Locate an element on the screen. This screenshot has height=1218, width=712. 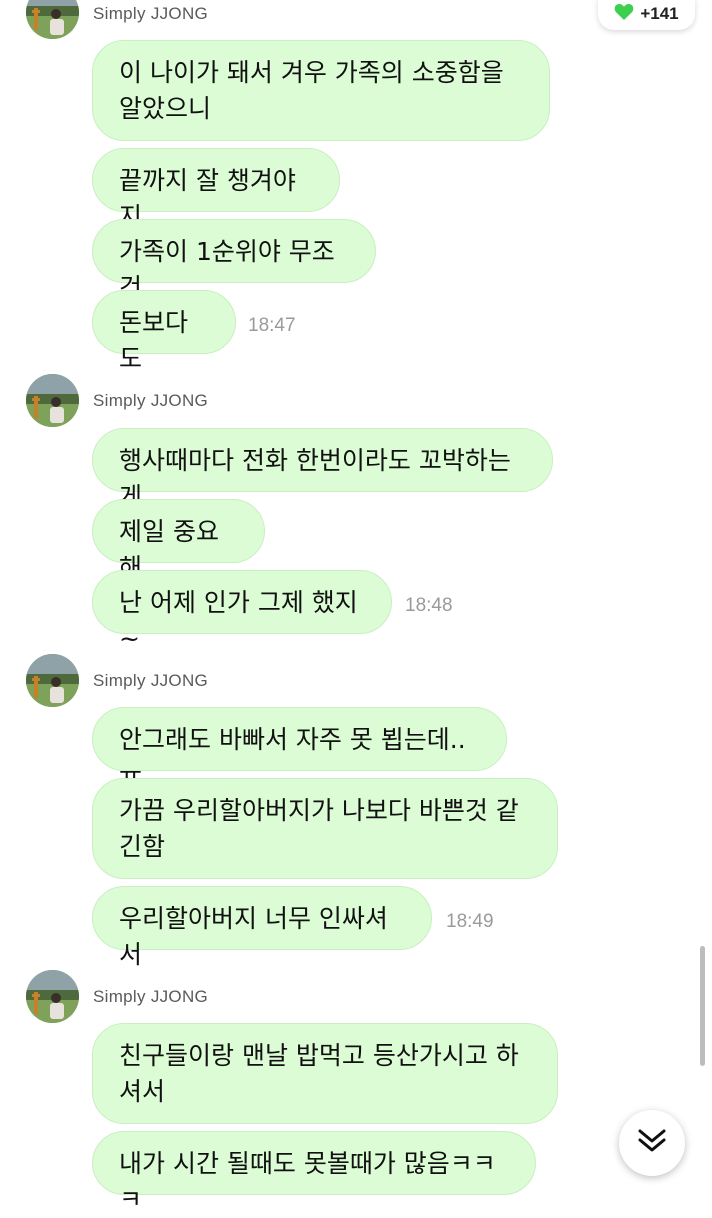
message-text: 친구들이랑 맨날 밥먹고 등산가시고 하셔서 is located at coordinates (319, 1073).